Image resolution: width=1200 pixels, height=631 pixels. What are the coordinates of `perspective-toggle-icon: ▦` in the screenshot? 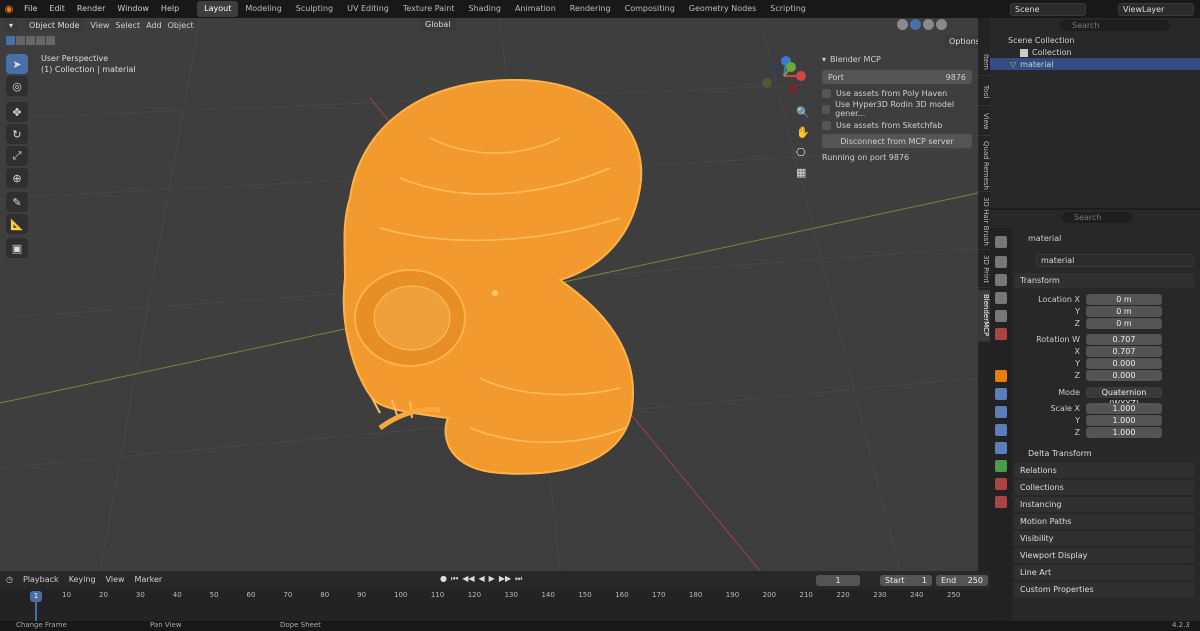 It's located at (801, 172).